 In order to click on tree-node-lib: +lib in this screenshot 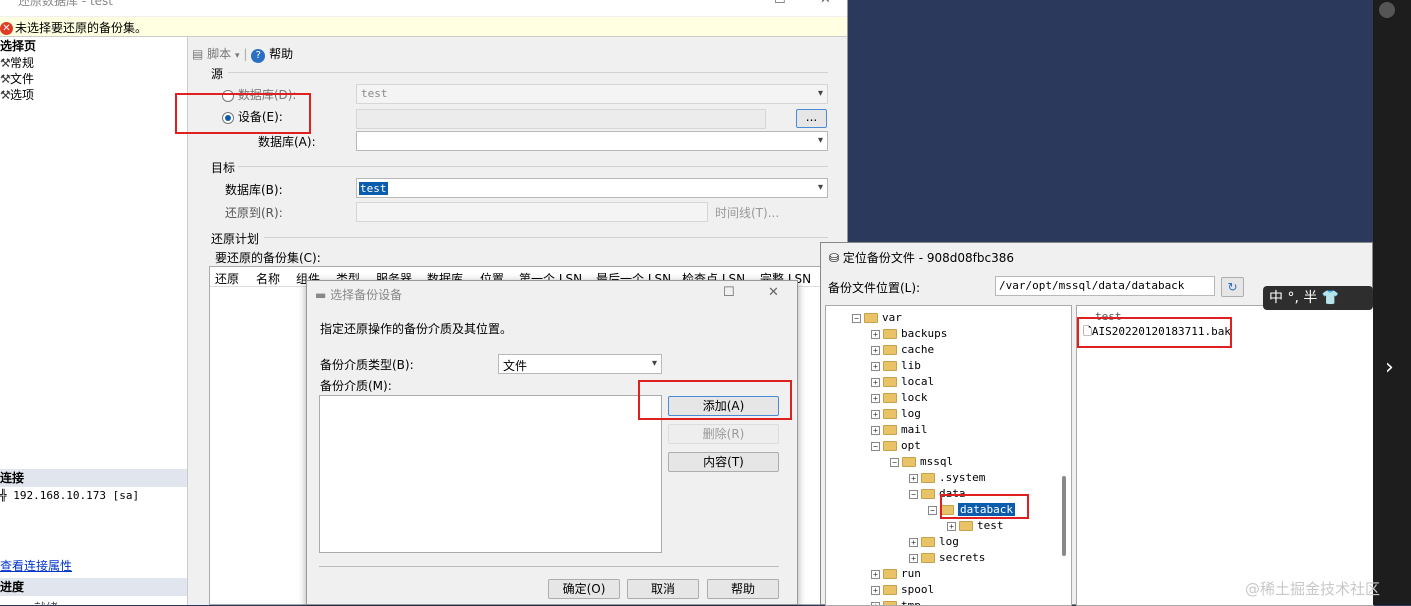, I will do `click(896, 366)`.